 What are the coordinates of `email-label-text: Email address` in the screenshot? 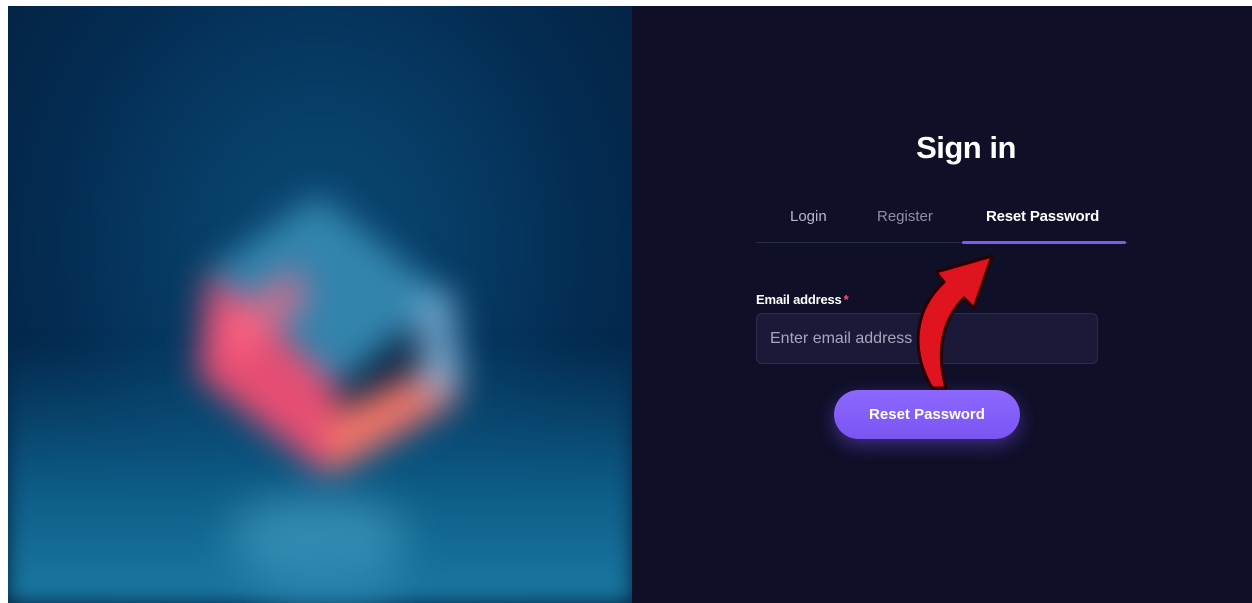 It's located at (799, 299).